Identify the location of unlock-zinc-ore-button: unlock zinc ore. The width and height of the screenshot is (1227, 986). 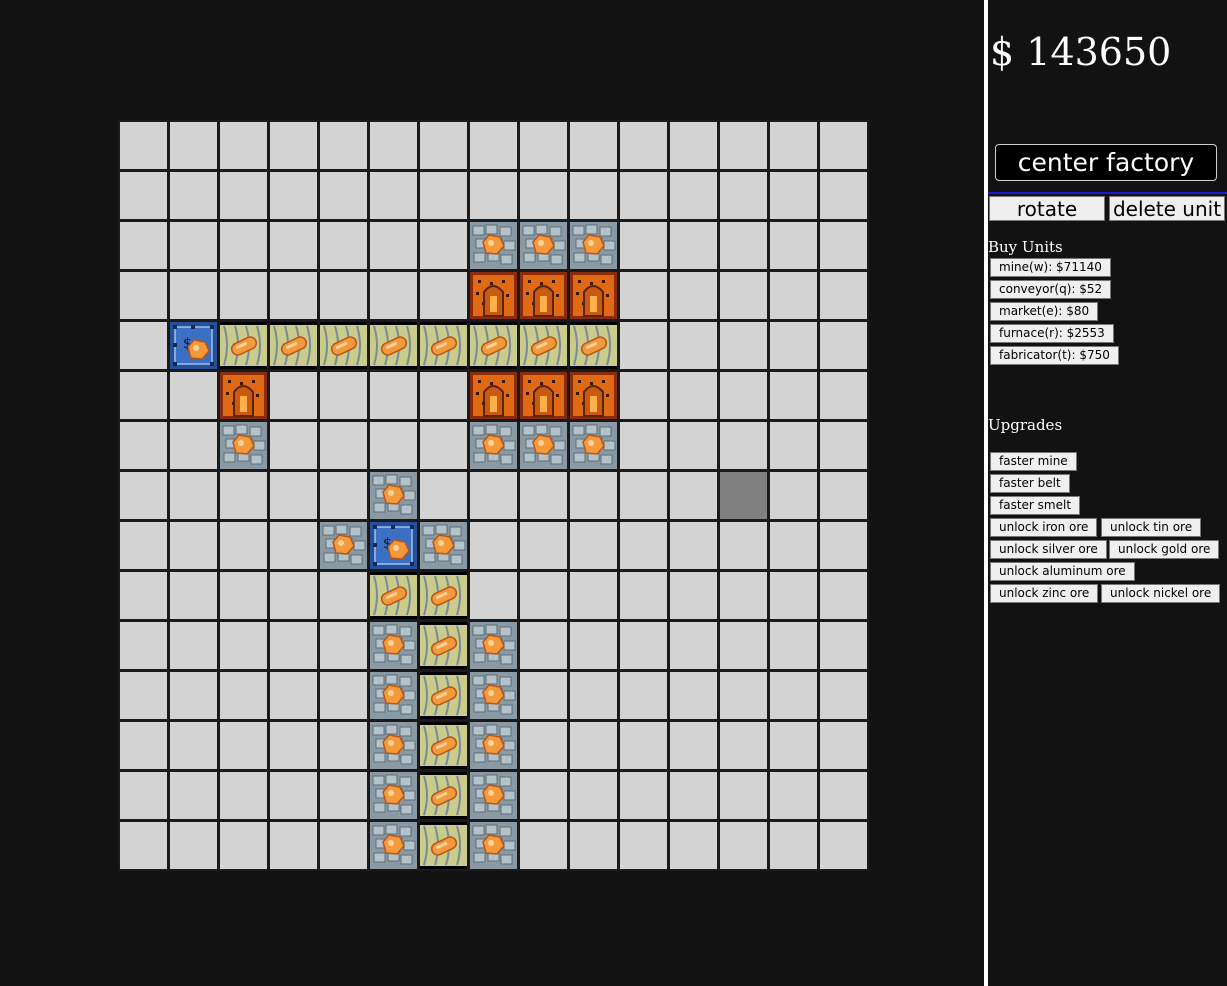
(1044, 593).